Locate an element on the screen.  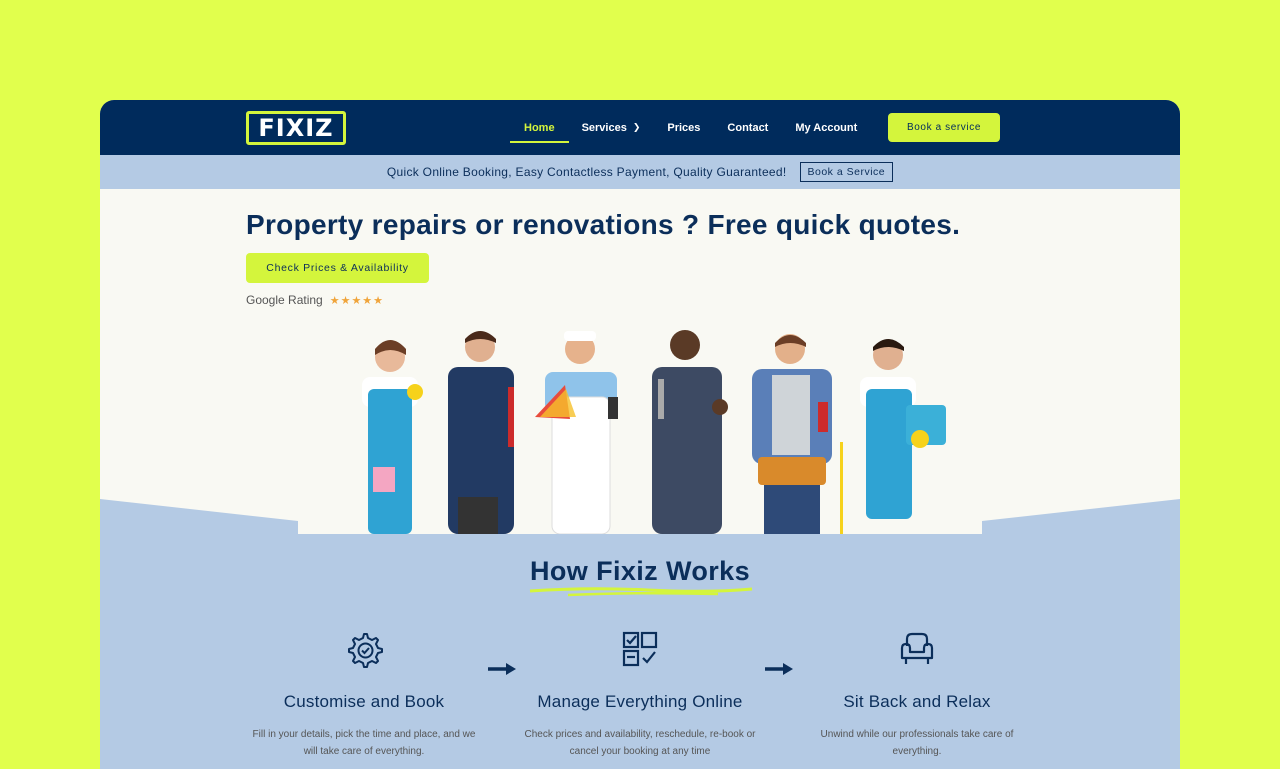
rating-stars: ★★★★★ is located at coordinates (357, 300).